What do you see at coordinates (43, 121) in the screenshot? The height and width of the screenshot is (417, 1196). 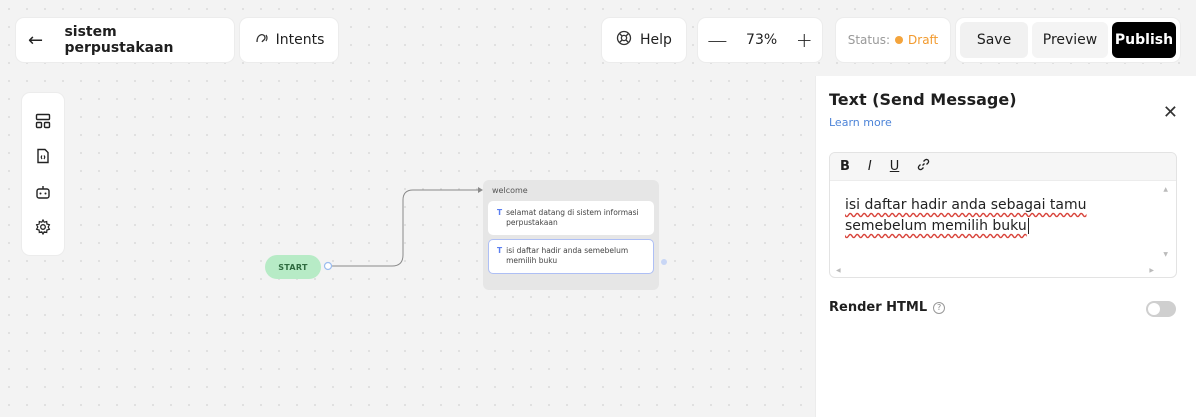 I see `layout-icon` at bounding box center [43, 121].